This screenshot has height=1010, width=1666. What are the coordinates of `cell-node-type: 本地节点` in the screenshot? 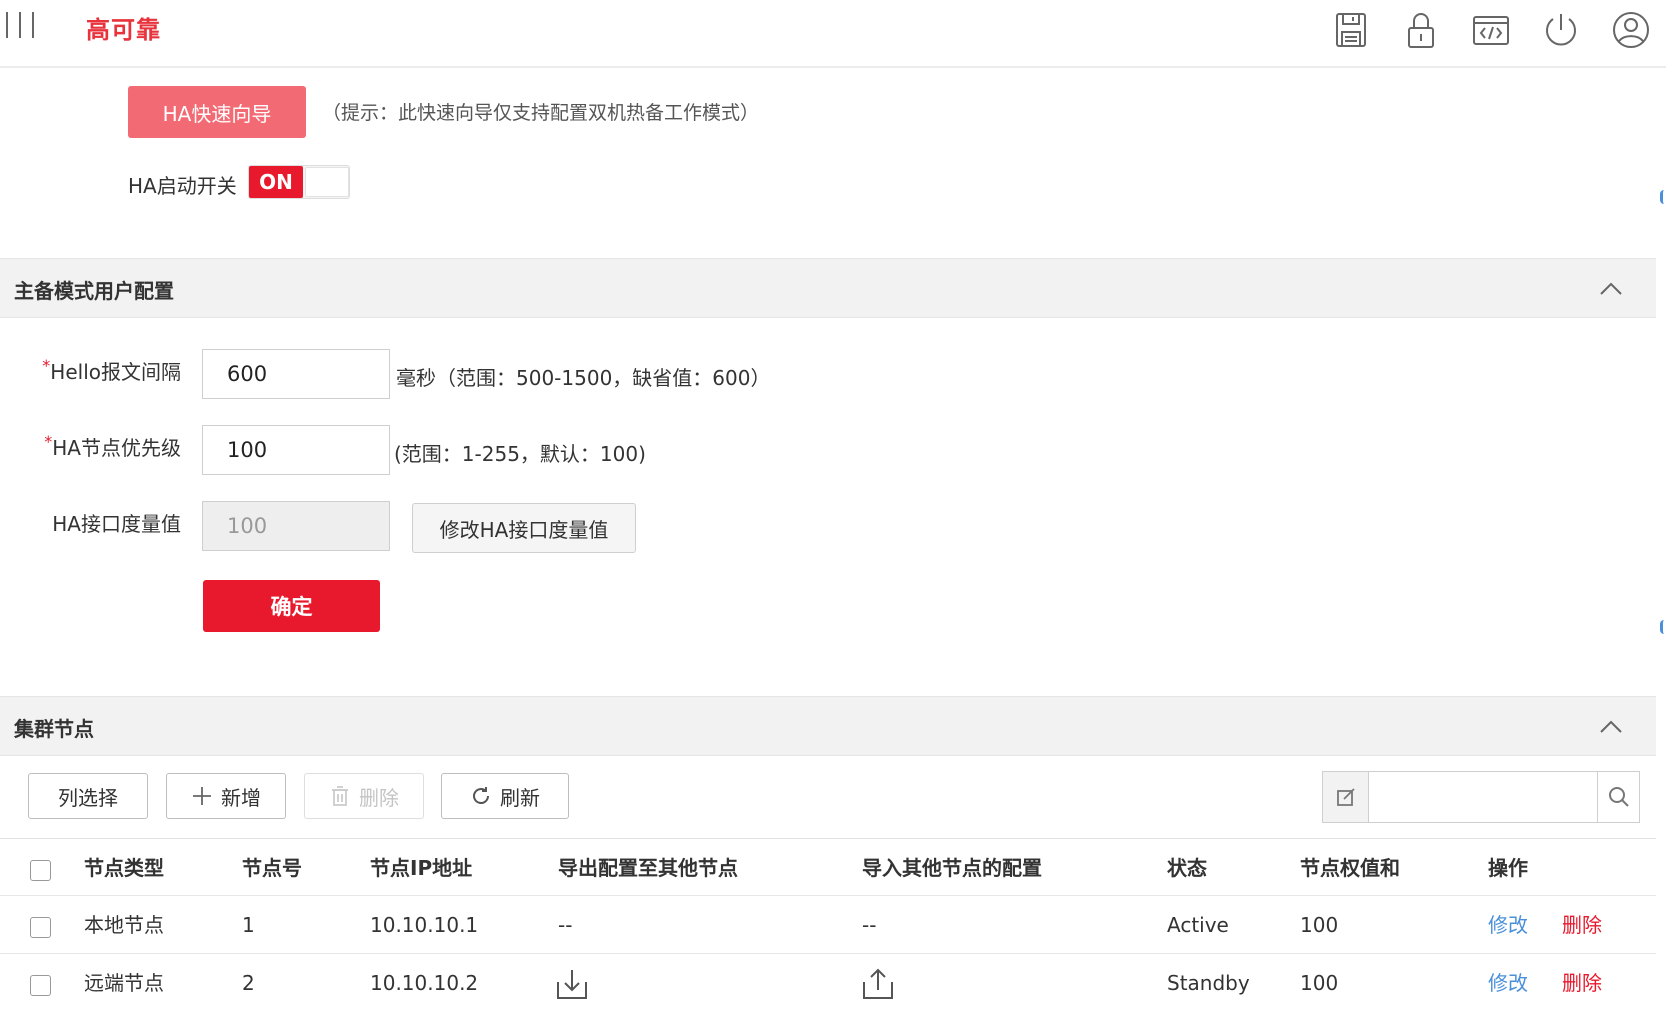 It's located at (124, 925).